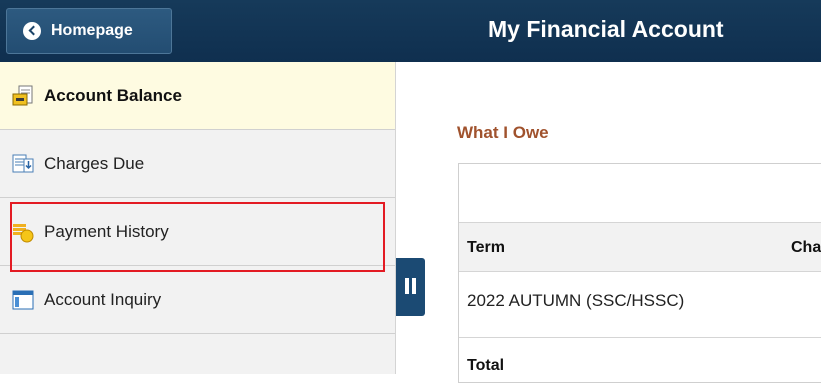 This screenshot has height=383, width=821. What do you see at coordinates (503, 132) in the screenshot?
I see `section-title: What I Owe` at bounding box center [503, 132].